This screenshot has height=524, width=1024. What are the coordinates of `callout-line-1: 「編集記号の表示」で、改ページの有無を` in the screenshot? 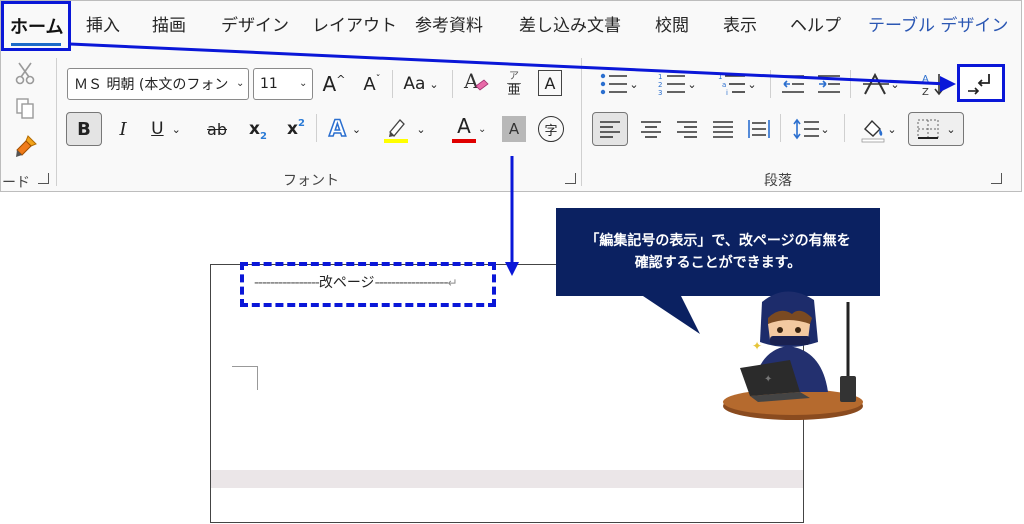 It's located at (718, 241).